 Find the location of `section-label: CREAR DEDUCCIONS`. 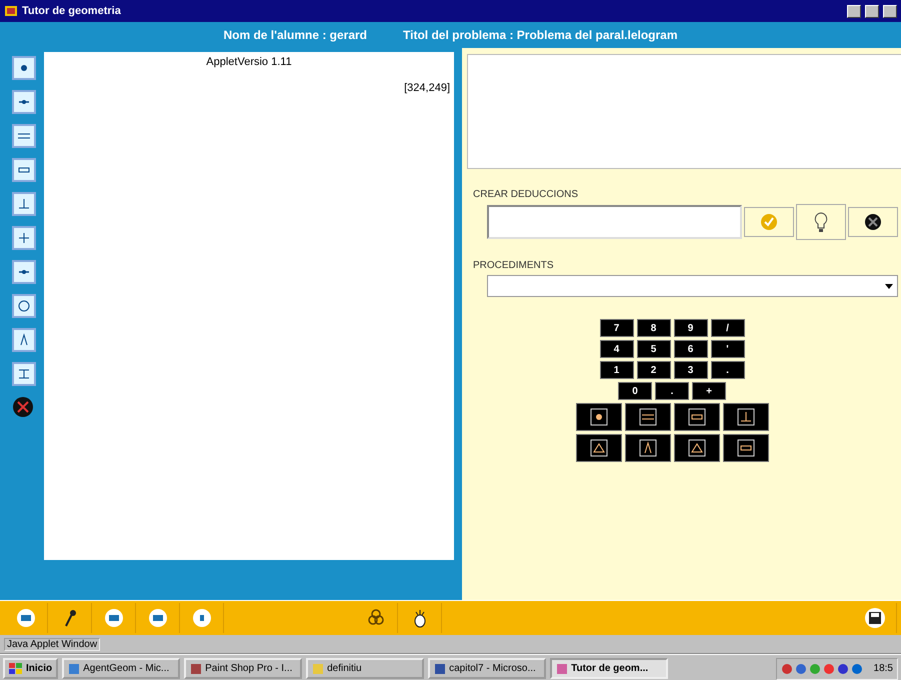

section-label: CREAR DEDUCCIONS is located at coordinates (526, 194).